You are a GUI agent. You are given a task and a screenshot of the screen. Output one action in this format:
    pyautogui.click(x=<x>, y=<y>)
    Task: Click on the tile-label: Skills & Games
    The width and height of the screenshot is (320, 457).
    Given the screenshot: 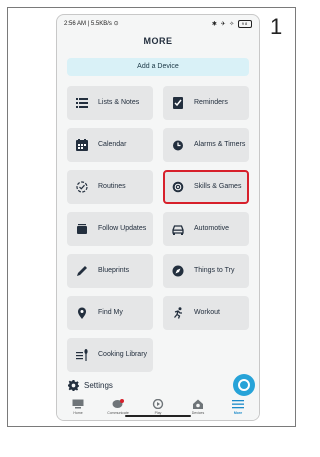 What is the action you would take?
    pyautogui.click(x=218, y=186)
    